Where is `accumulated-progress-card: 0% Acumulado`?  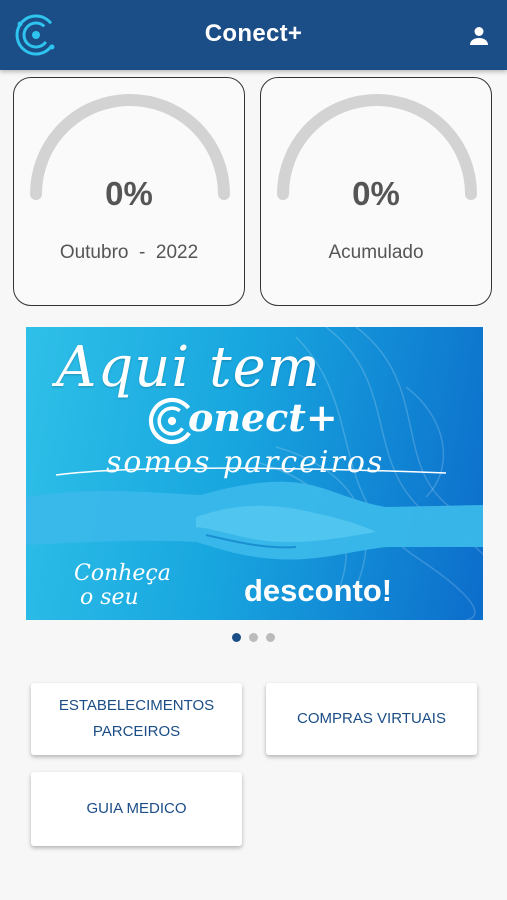
accumulated-progress-card: 0% Acumulado is located at coordinates (376, 191).